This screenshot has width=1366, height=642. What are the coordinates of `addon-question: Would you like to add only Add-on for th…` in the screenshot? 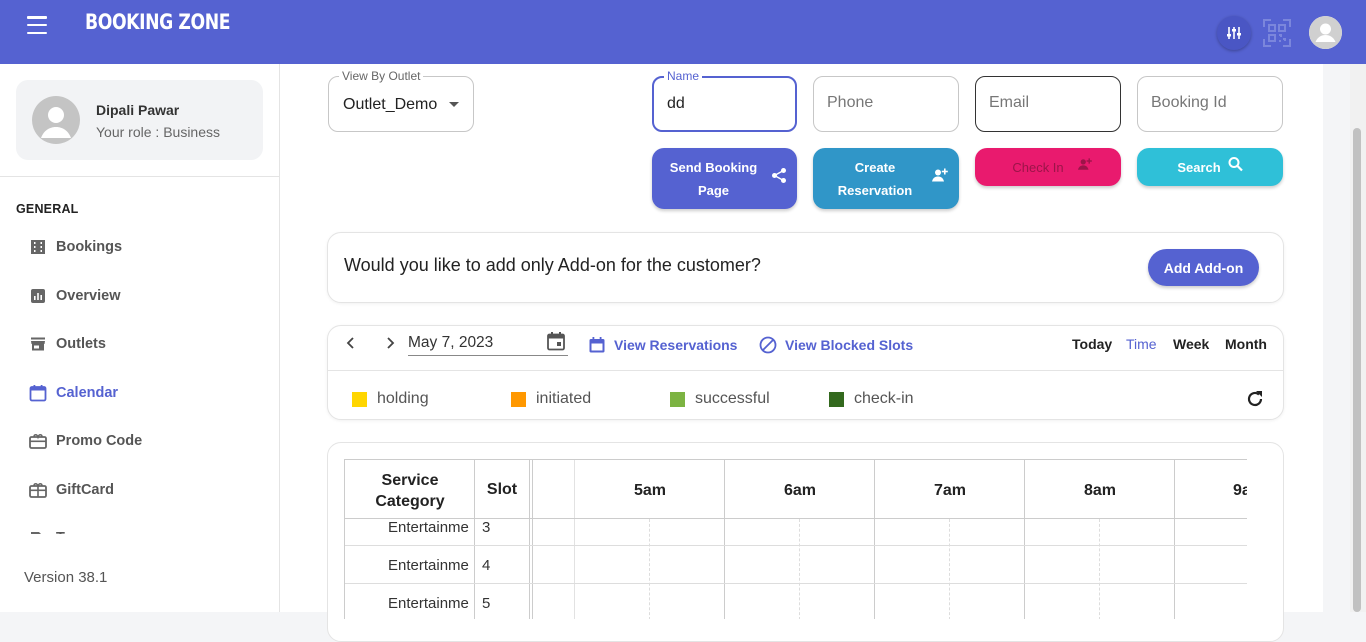 It's located at (552, 265).